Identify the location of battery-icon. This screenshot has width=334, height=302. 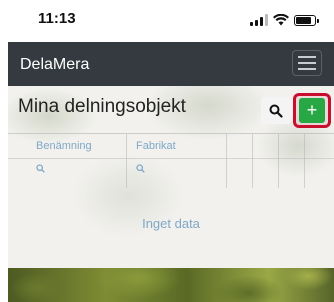
(306, 20).